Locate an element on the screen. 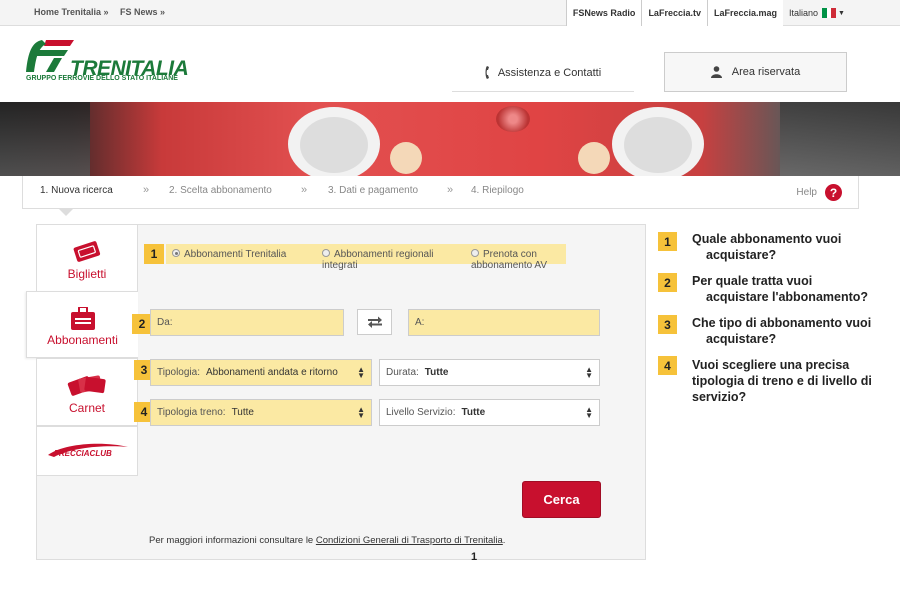  swap-arrows-icon is located at coordinates (374, 322).